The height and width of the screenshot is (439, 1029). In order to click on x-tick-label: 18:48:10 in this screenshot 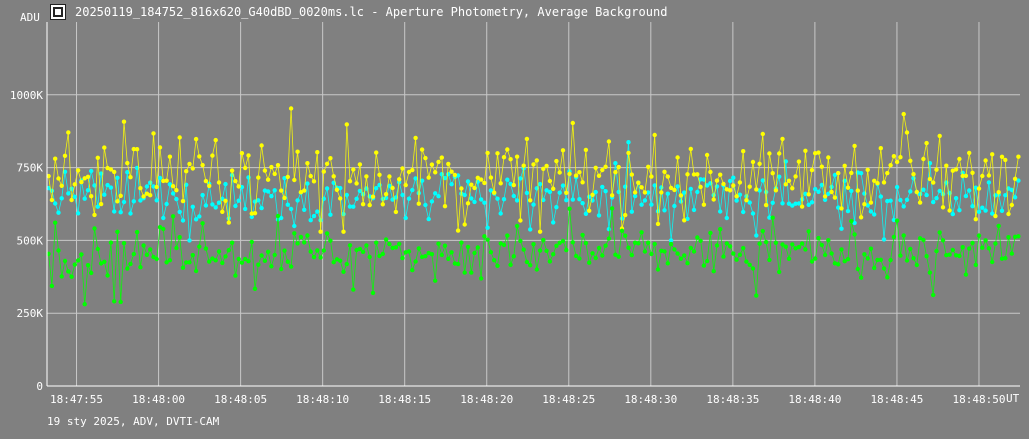, I will do `click(322, 399)`.